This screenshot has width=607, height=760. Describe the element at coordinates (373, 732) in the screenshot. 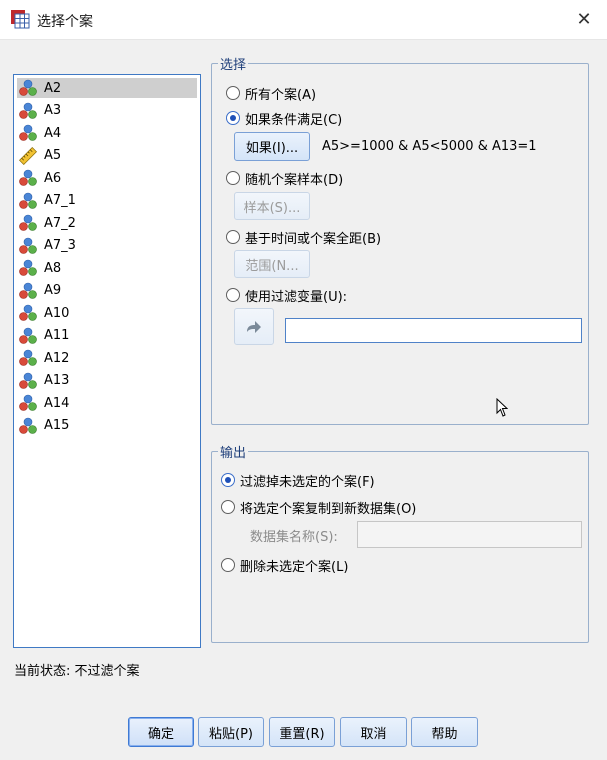

I see `cancel-button: 取消` at that location.